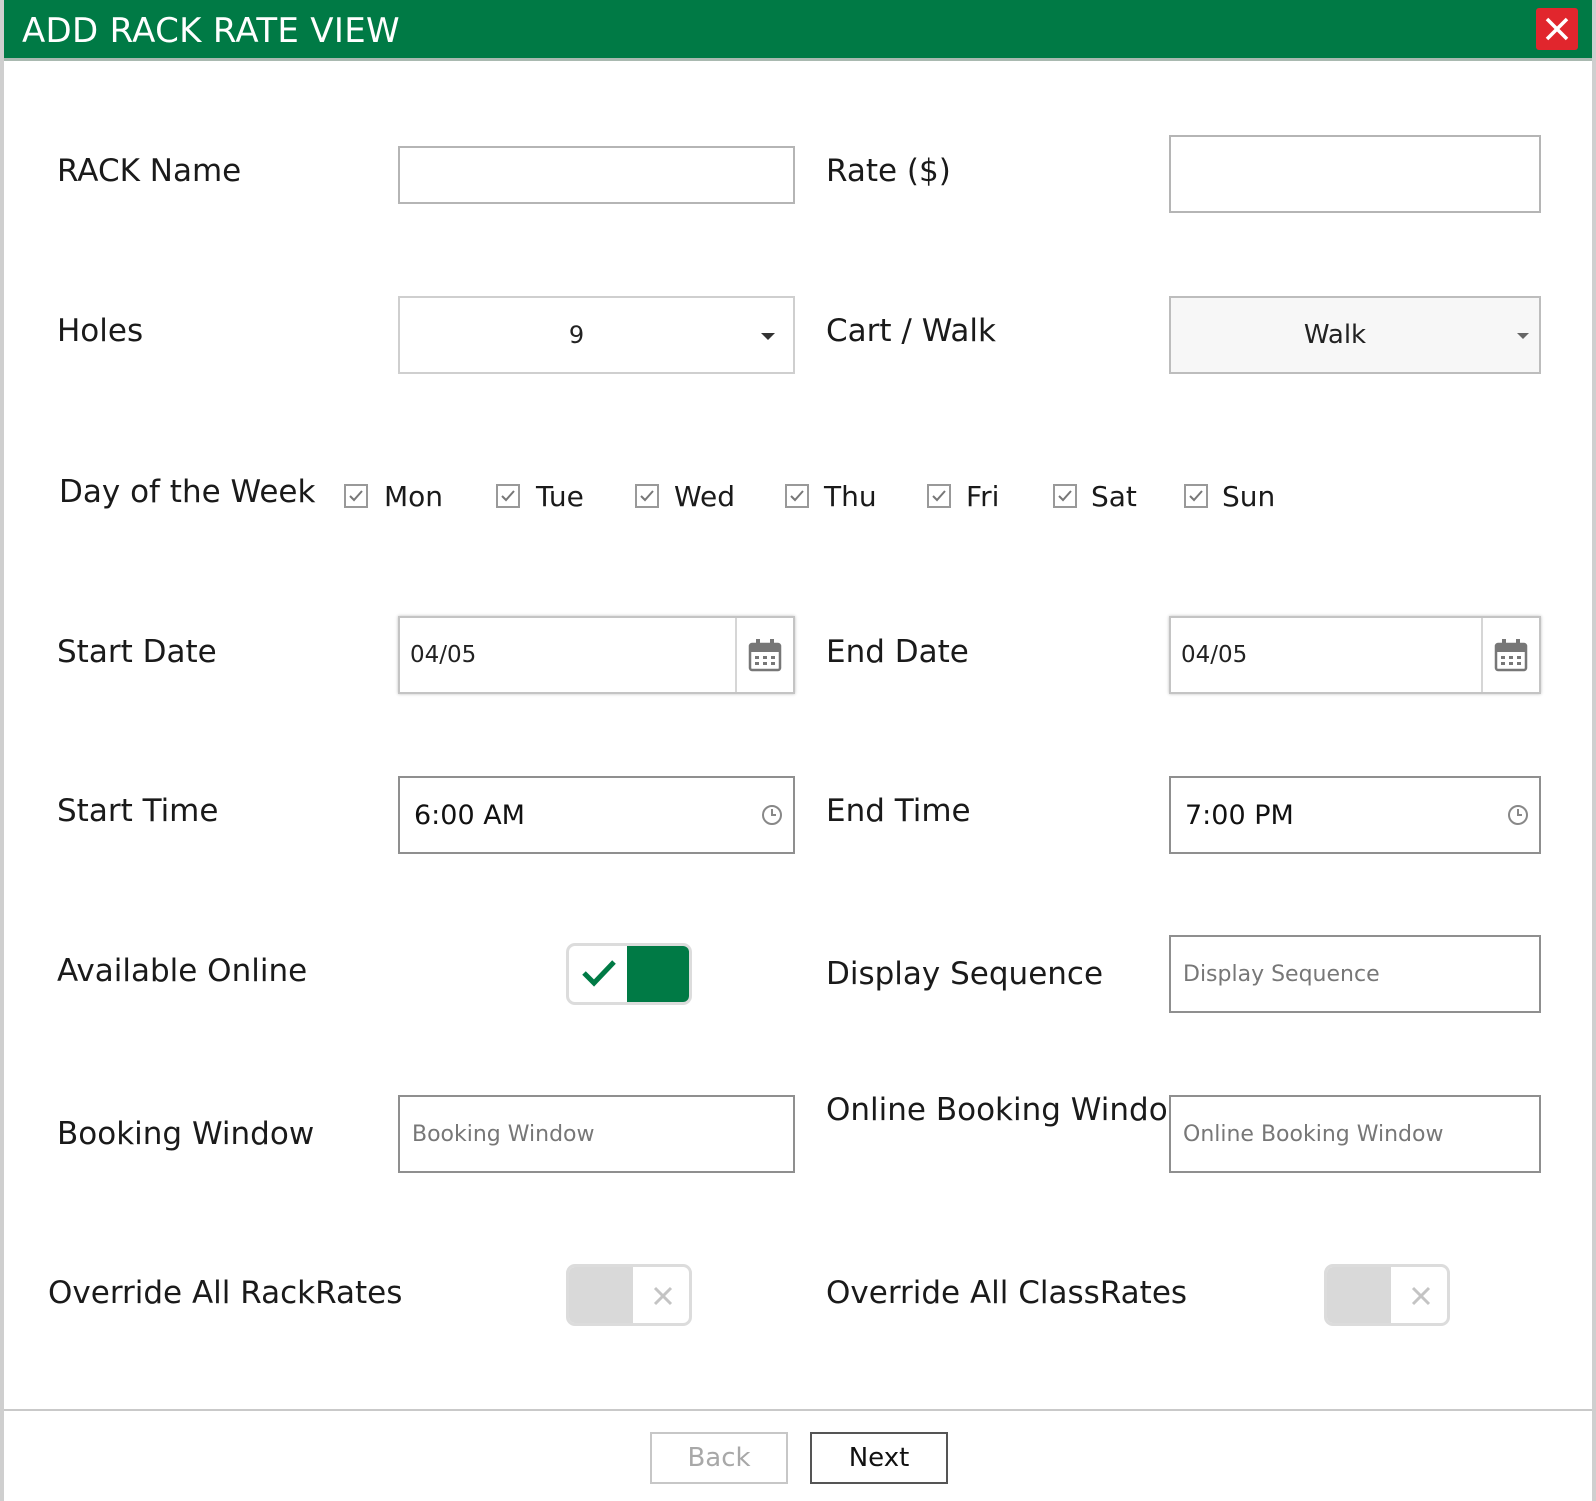 This screenshot has height=1501, width=1596. Describe the element at coordinates (879, 1458) in the screenshot. I see `next-button: Next` at that location.